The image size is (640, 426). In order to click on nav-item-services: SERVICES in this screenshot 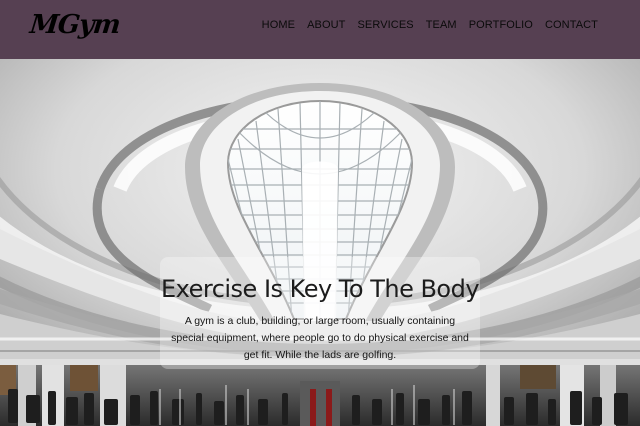, I will do `click(385, 25)`.